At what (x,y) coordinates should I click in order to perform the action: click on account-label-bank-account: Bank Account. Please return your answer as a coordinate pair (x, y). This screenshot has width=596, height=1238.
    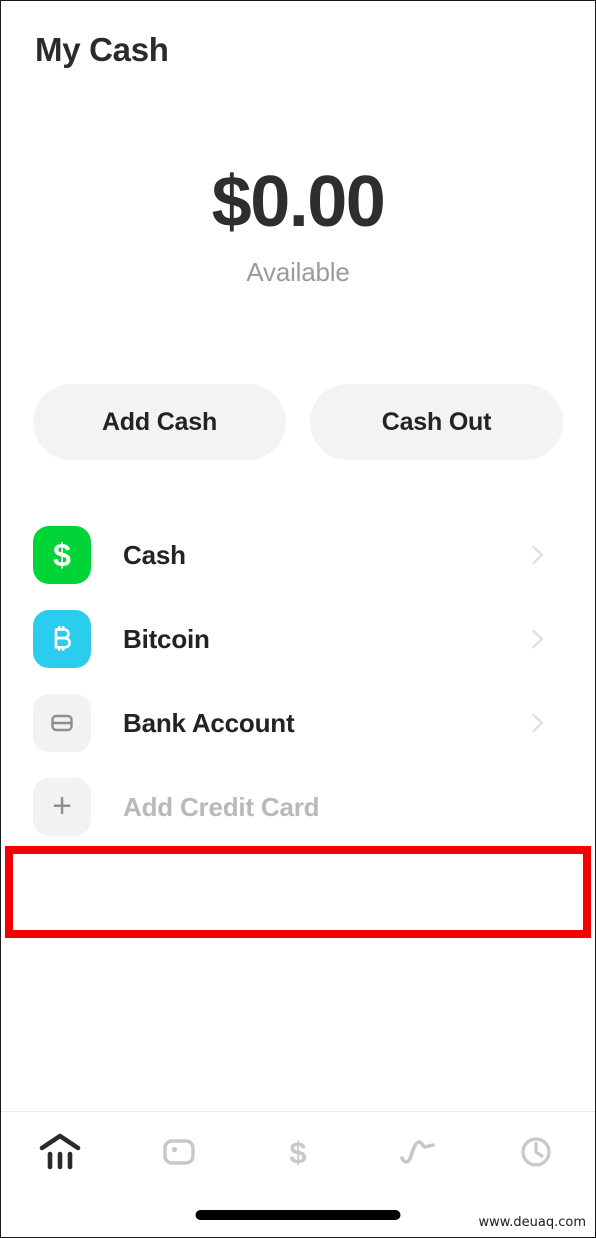
    Looking at the image, I should click on (209, 722).